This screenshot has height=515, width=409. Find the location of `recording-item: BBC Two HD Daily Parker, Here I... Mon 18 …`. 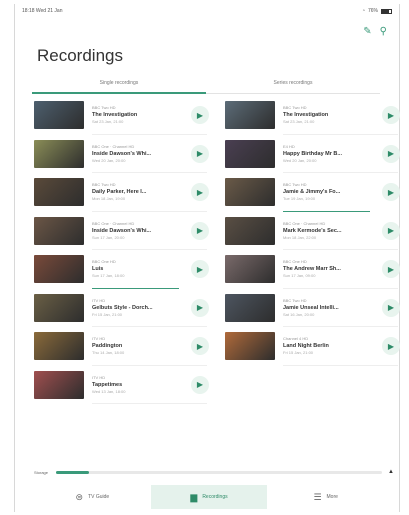

recording-item: BBC Two HD Daily Parker, Here I... Mon 18 … is located at coordinates (121, 192).